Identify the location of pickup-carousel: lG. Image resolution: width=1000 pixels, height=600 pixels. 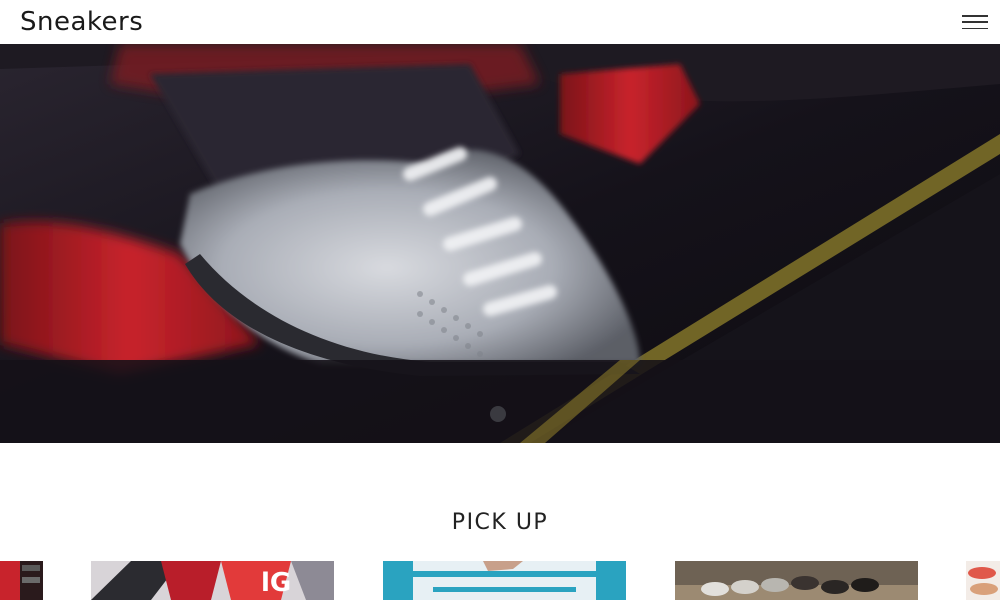
(500, 580).